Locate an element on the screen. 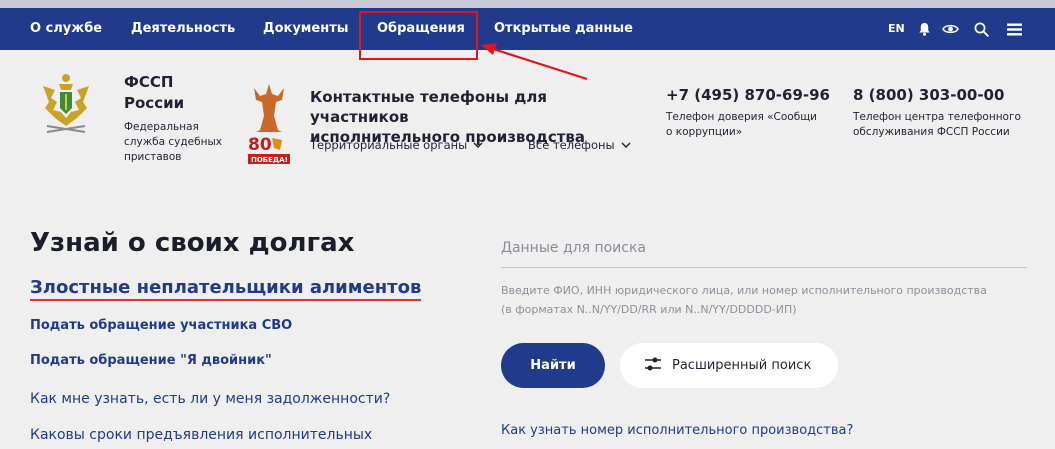 The image size is (1055, 449). svo-appeal-link: Подать обращение участника СВО is located at coordinates (161, 325).